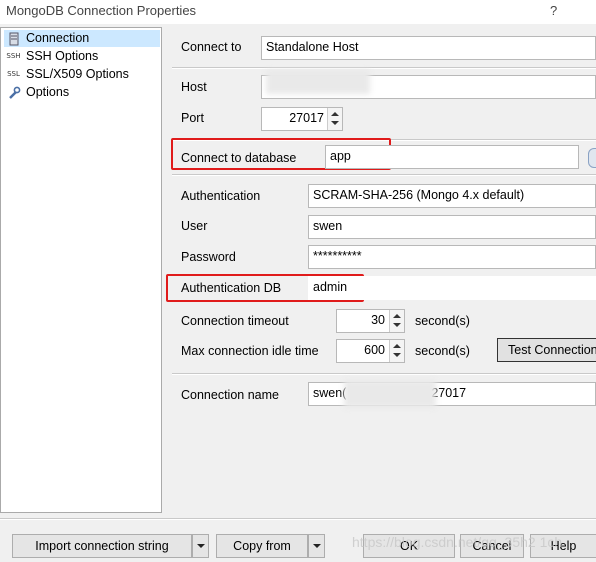 The height and width of the screenshot is (562, 596). What do you see at coordinates (337, 256) in the screenshot?
I see `password-value: **********` at bounding box center [337, 256].